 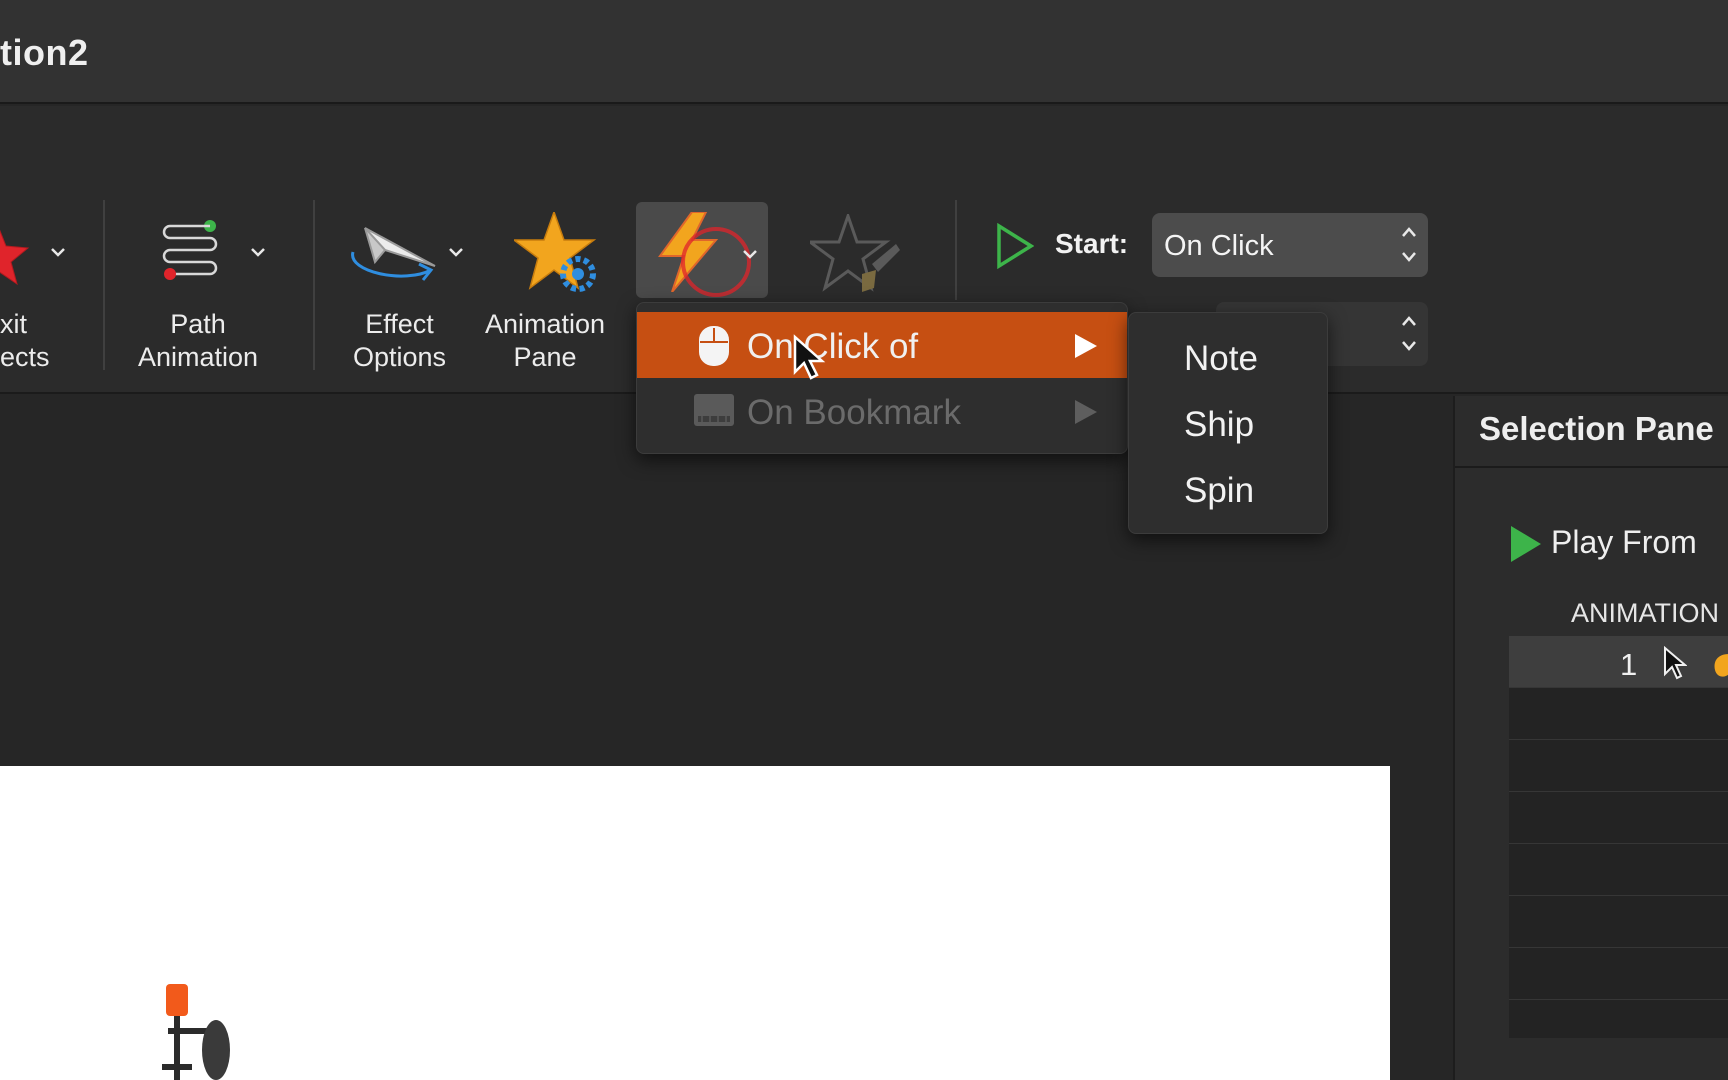 I want to click on effect-options-button: Effect Options, so click(x=405, y=290).